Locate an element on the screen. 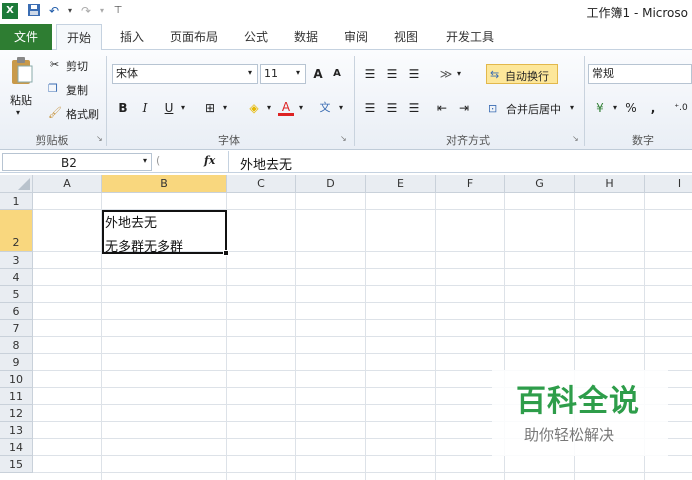 This screenshot has width=692, height=480. phonetic-icon: 文 is located at coordinates (325, 108).